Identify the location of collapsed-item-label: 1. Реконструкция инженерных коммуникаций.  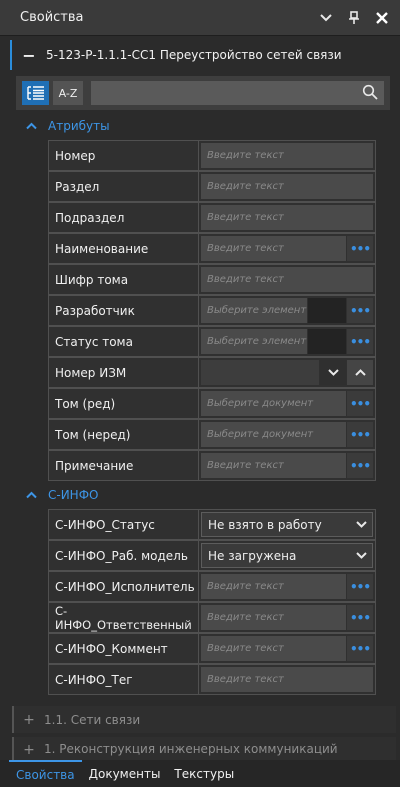
(191, 749).